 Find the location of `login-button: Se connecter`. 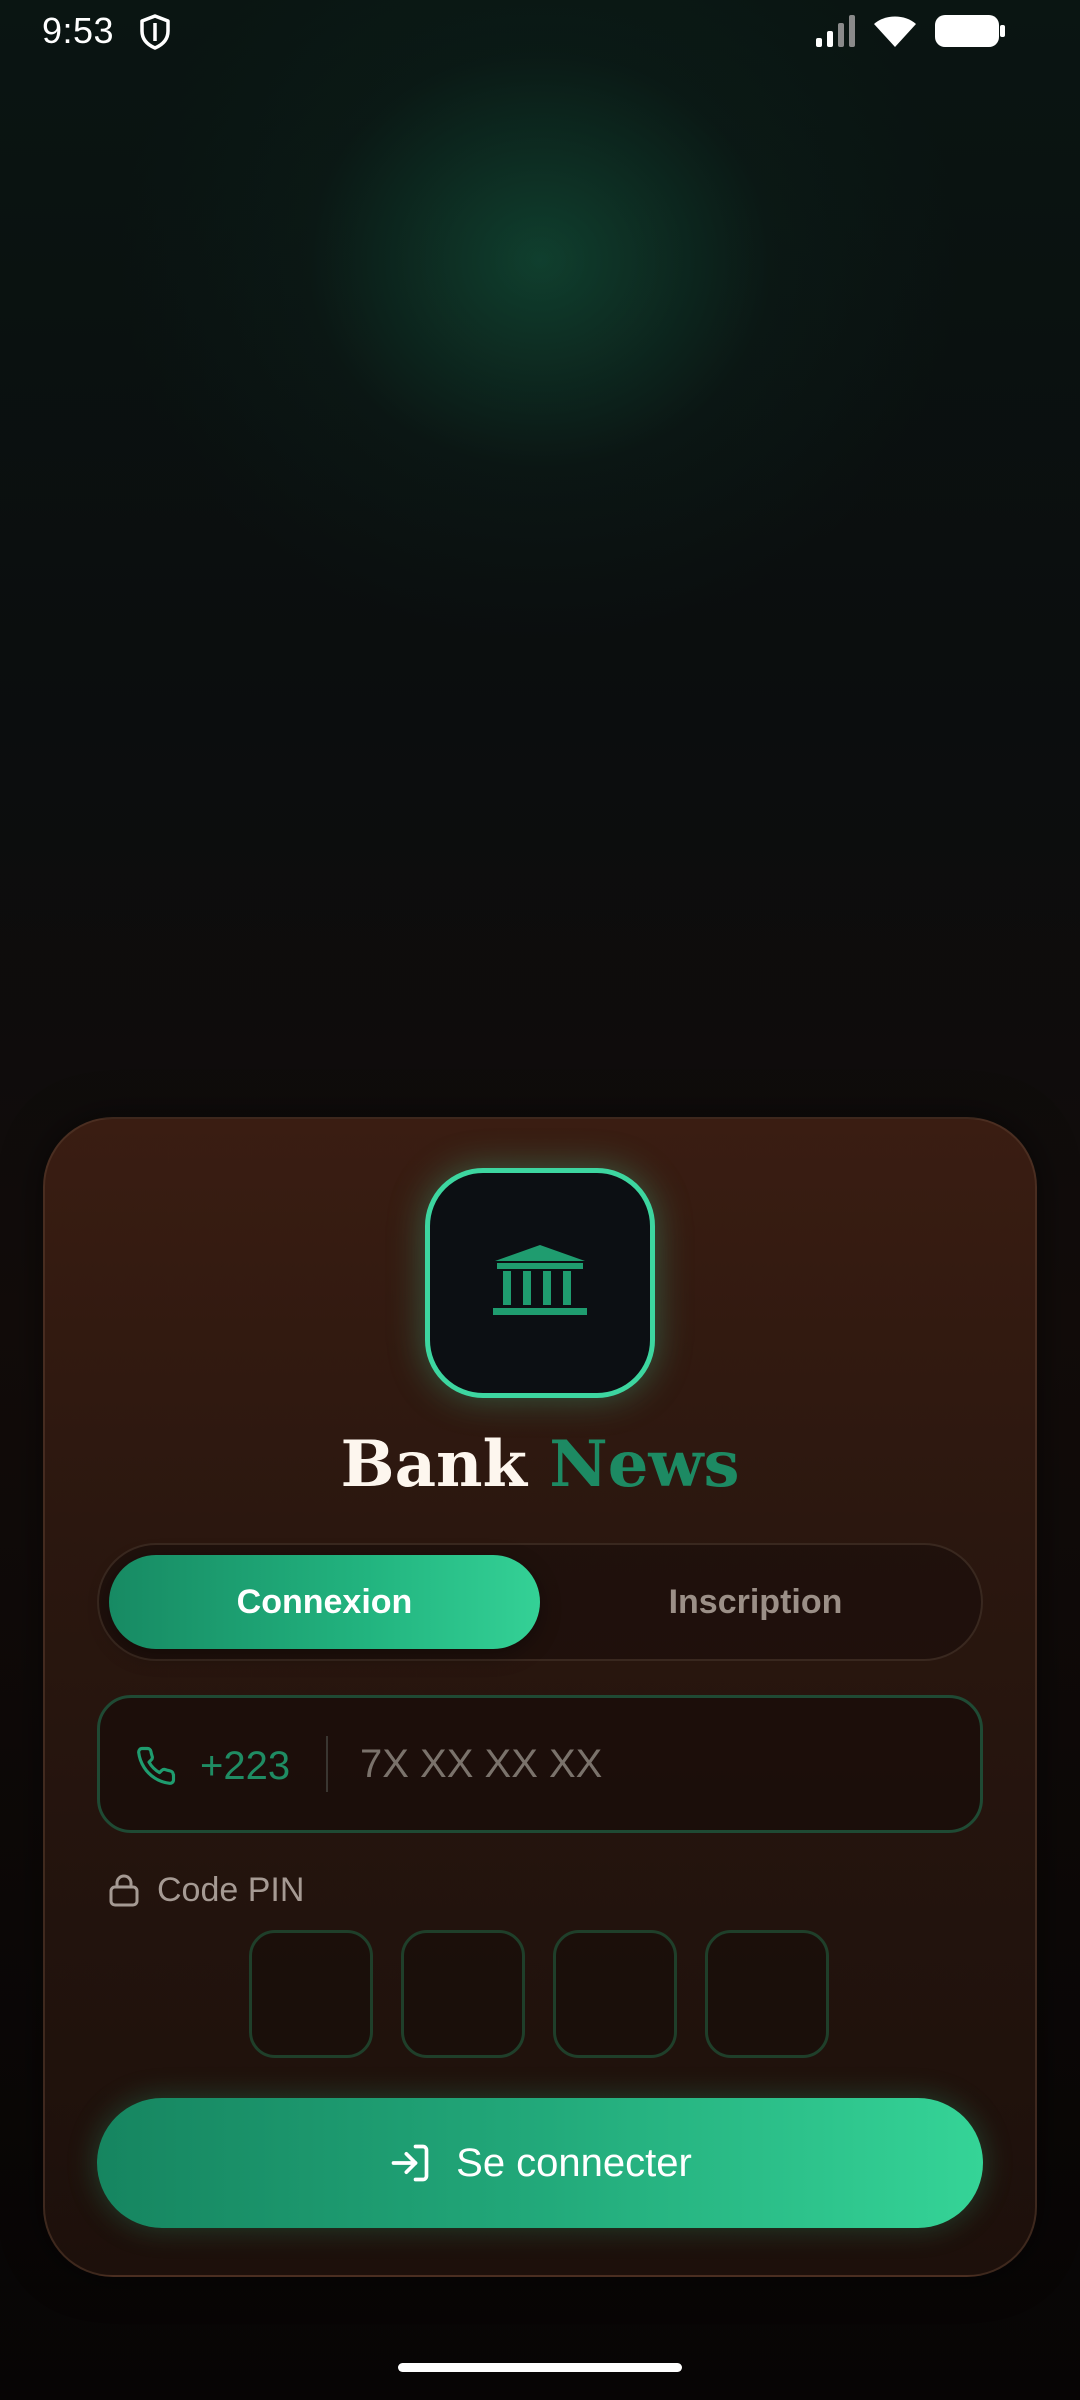

login-button: Se connecter is located at coordinates (540, 2163).